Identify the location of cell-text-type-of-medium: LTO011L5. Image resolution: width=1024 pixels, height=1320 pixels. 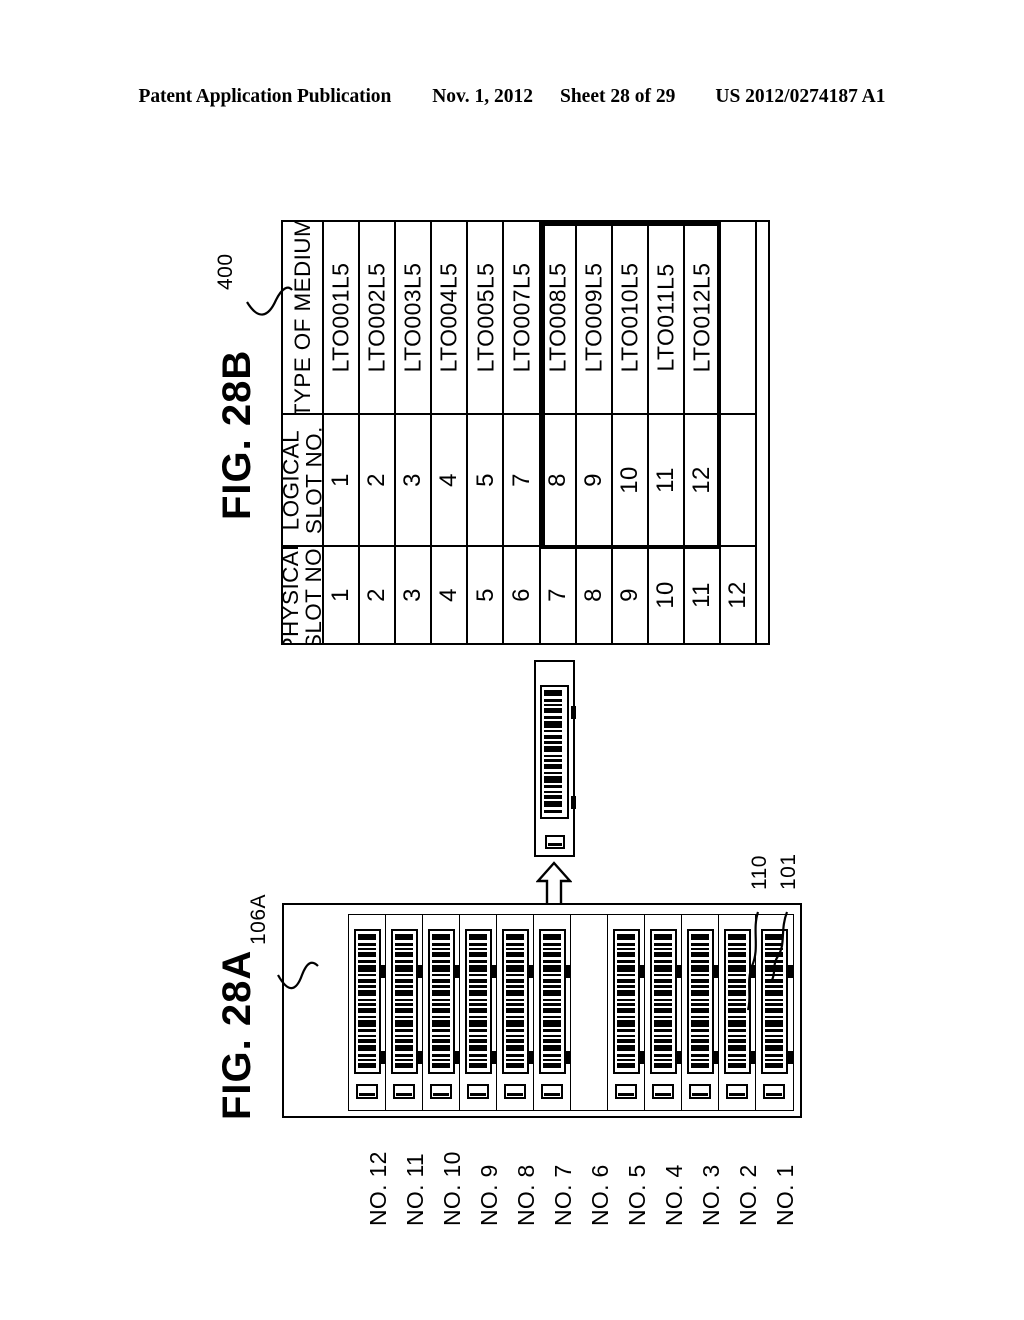
(665, 317).